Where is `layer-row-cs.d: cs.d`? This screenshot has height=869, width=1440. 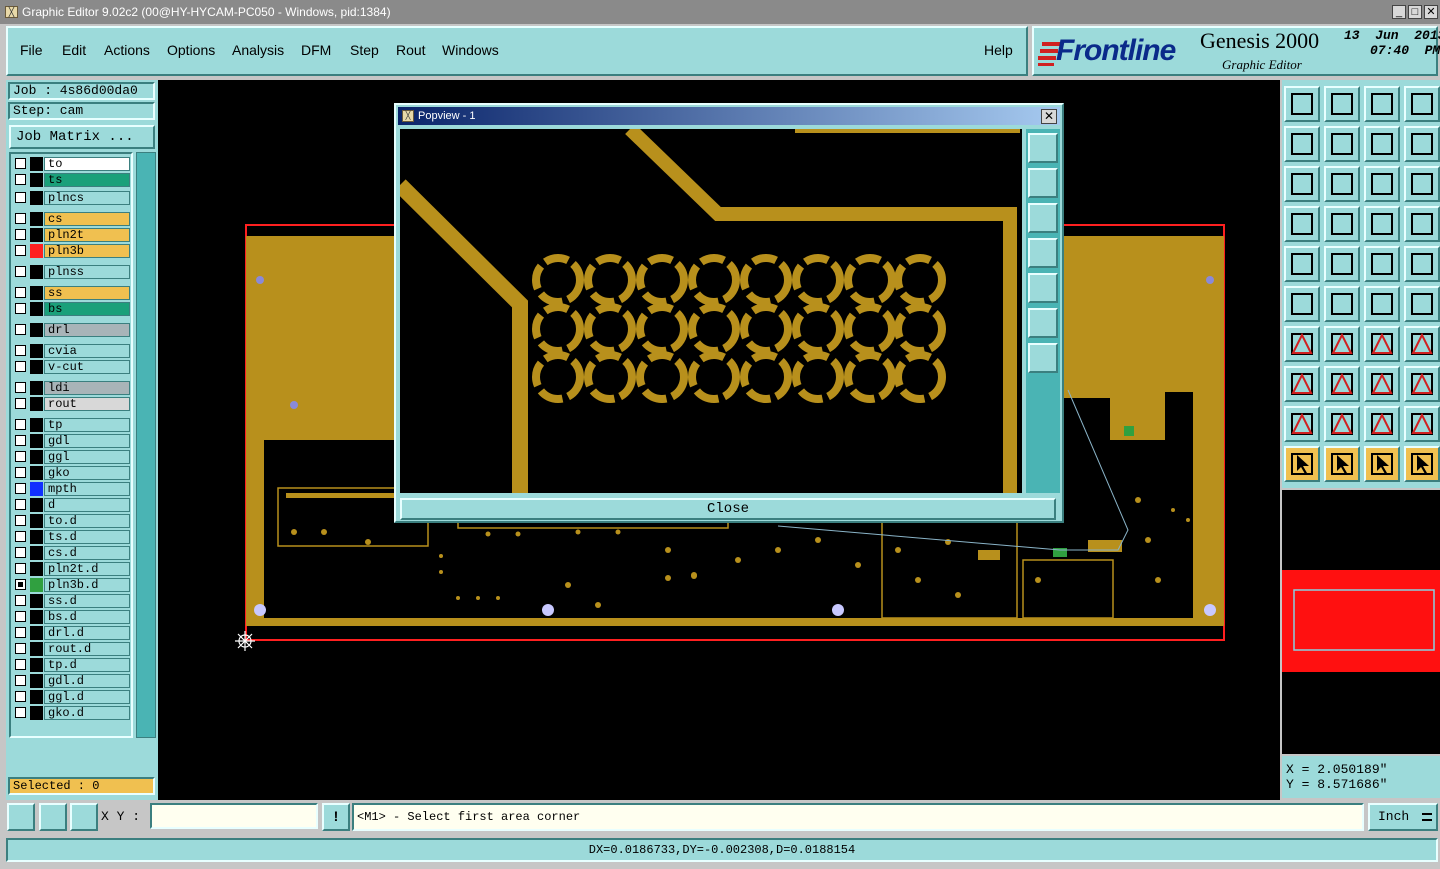
layer-row-cs.d: cs.d is located at coordinates (72, 553).